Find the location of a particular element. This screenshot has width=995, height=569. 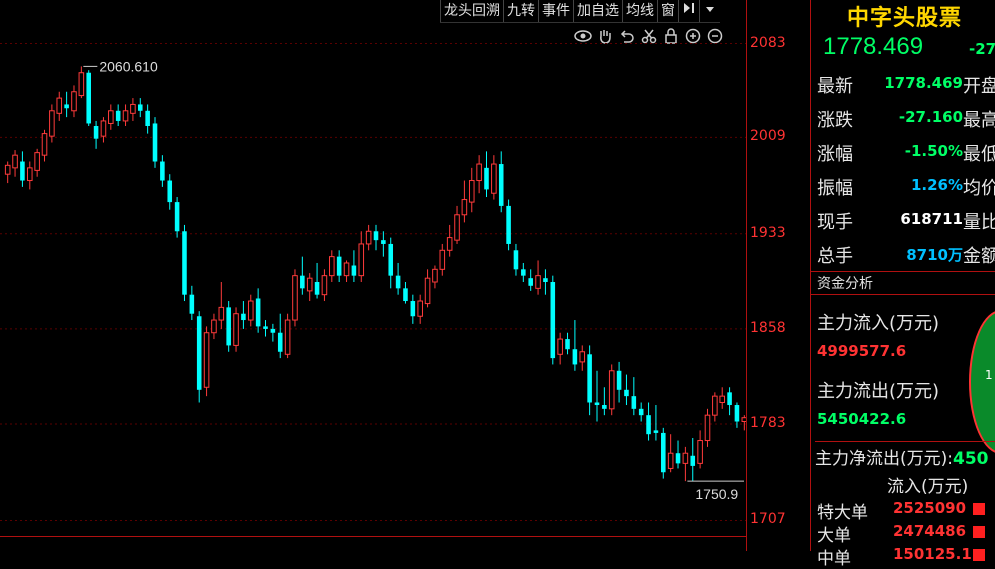

last-price: 1778.469 is located at coordinates (873, 46).